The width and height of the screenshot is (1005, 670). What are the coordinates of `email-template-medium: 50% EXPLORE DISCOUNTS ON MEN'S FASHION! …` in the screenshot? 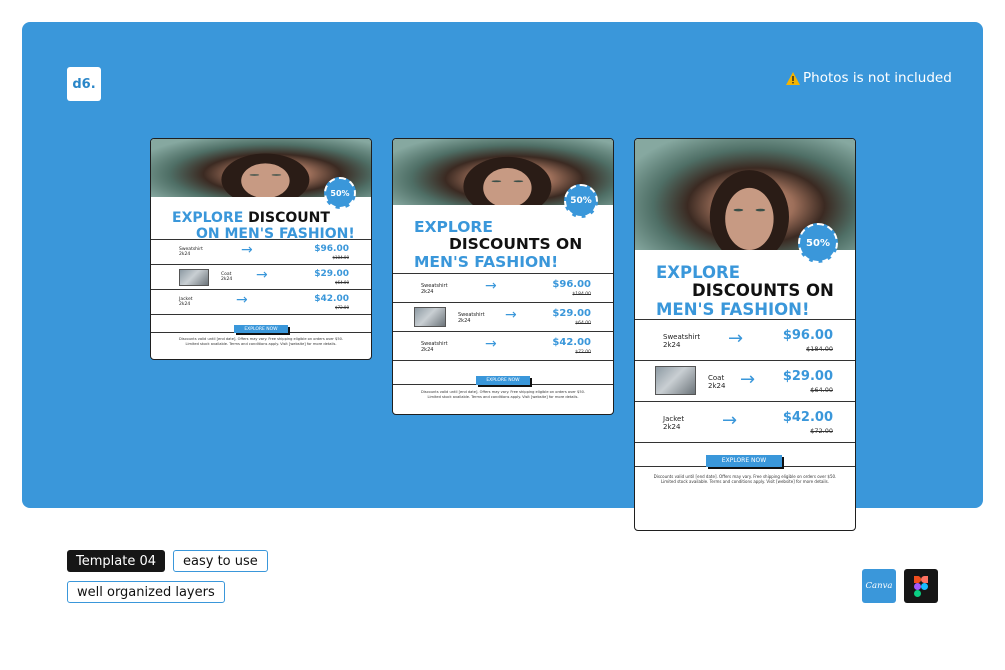 It's located at (503, 276).